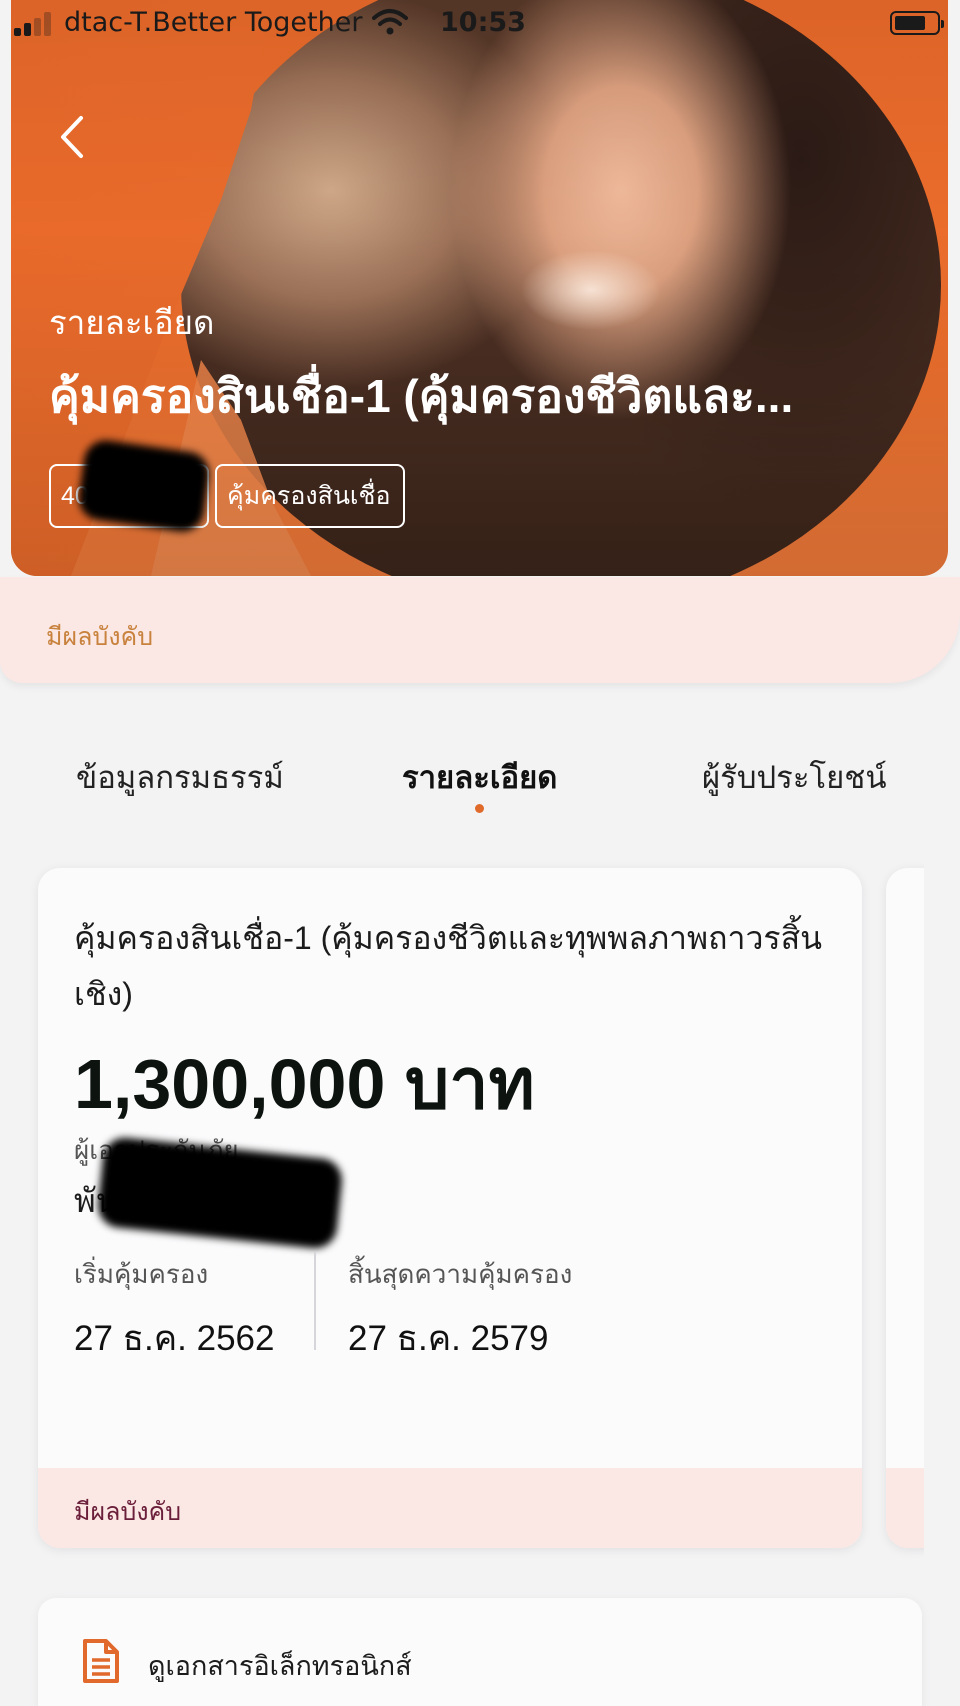 The width and height of the screenshot is (960, 1706). I want to click on policy-type-chip: คุ้มครองสินเชื่อ, so click(310, 496).